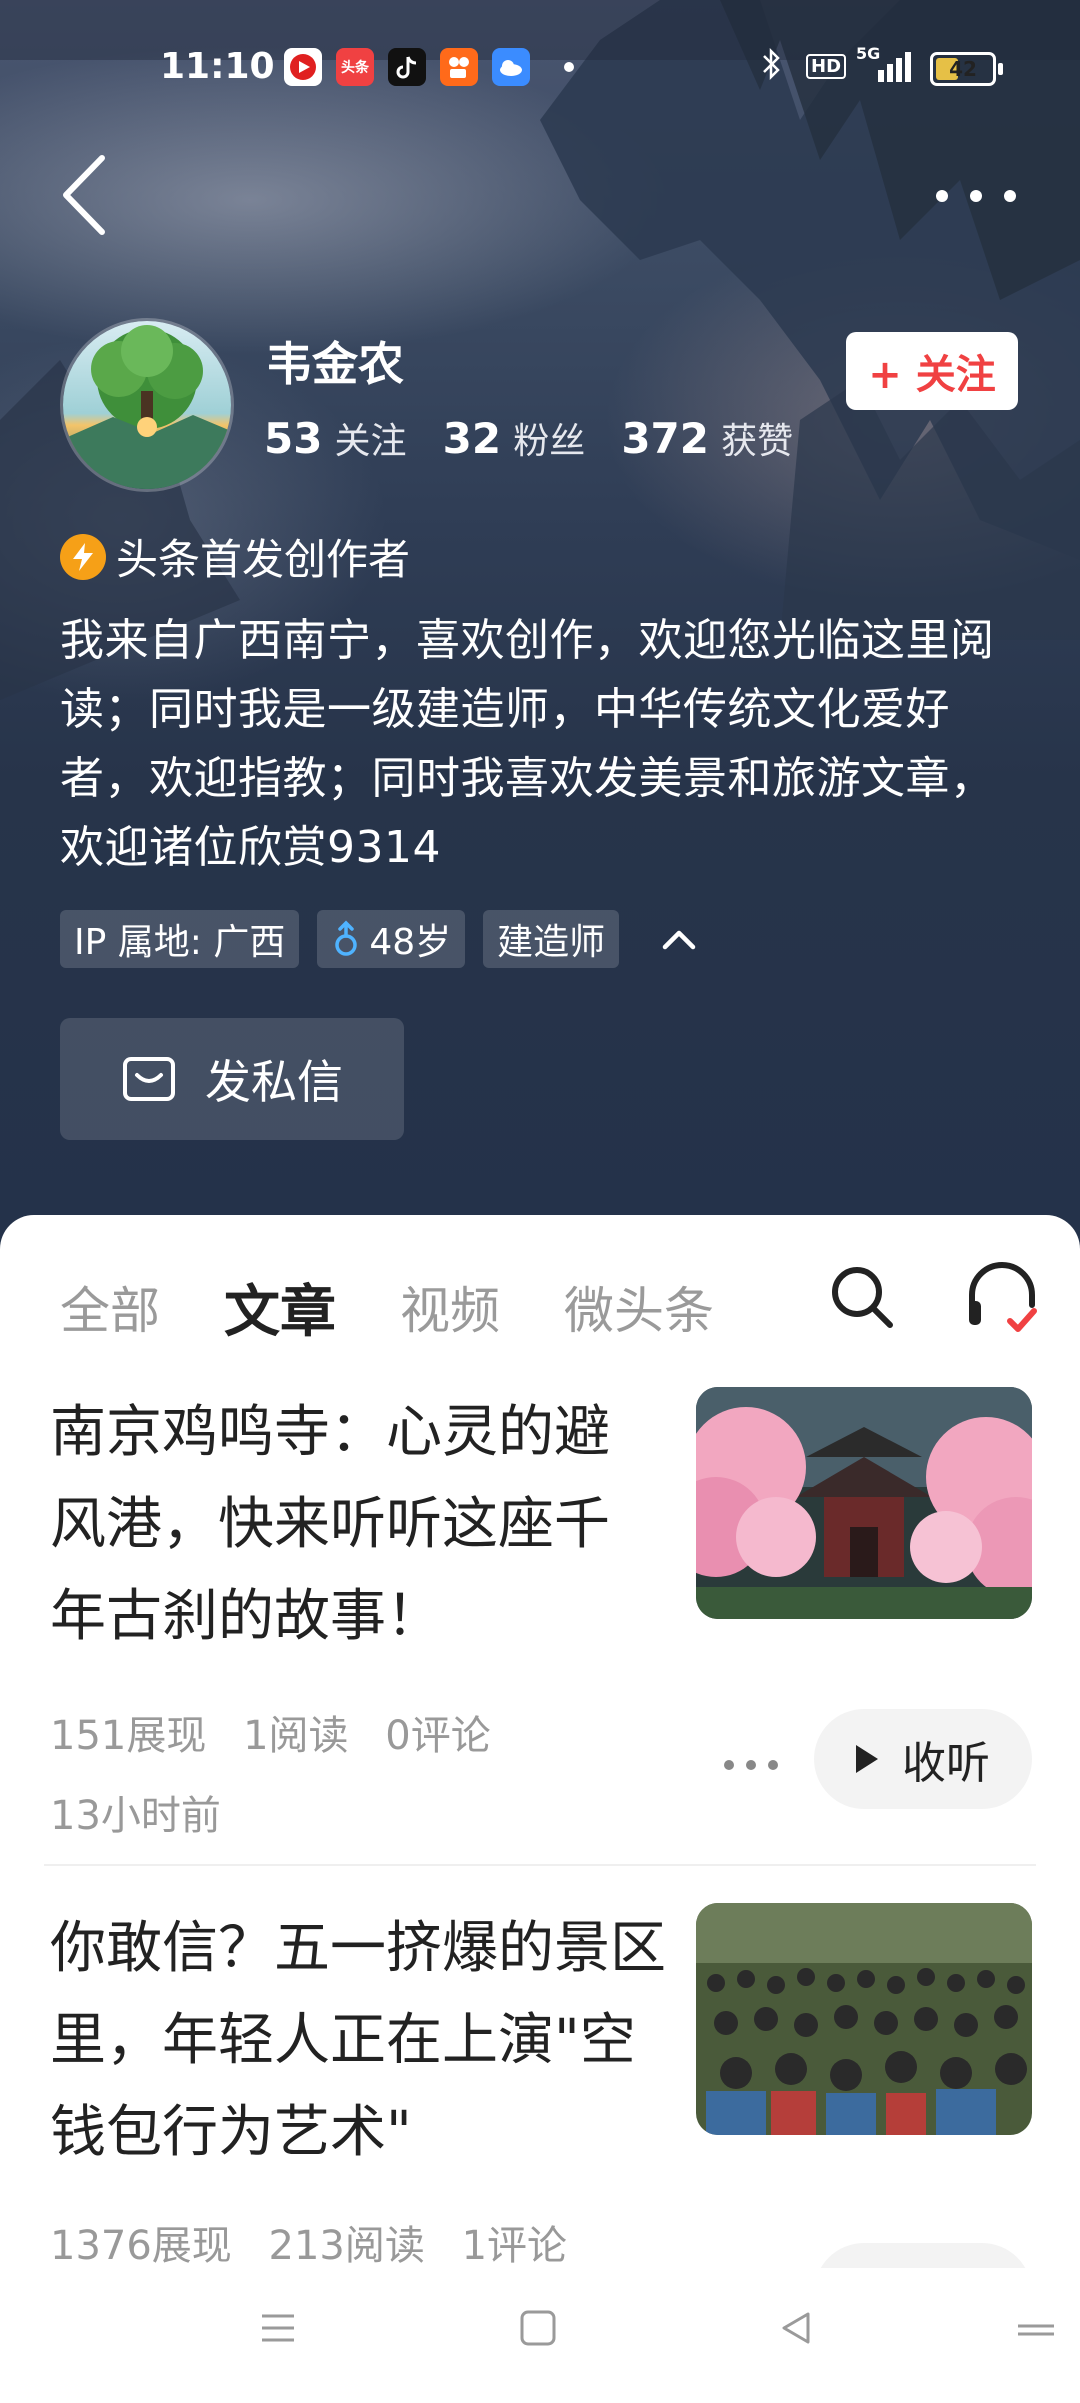  I want to click on menu-icon, so click(278, 2328).